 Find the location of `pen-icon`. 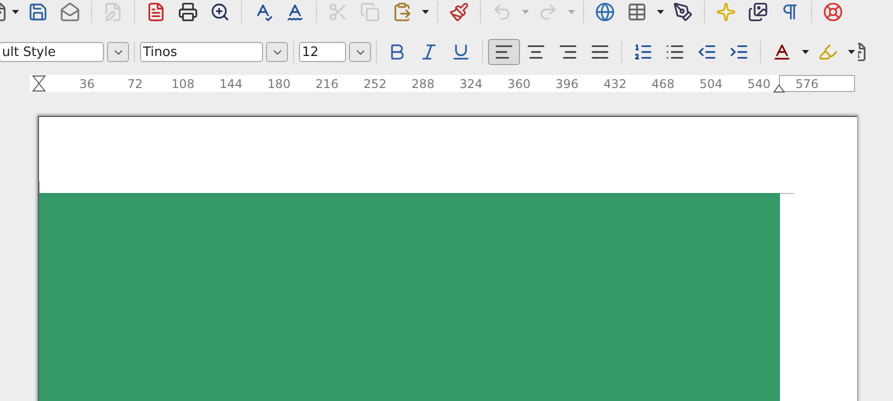

pen-icon is located at coordinates (683, 12).